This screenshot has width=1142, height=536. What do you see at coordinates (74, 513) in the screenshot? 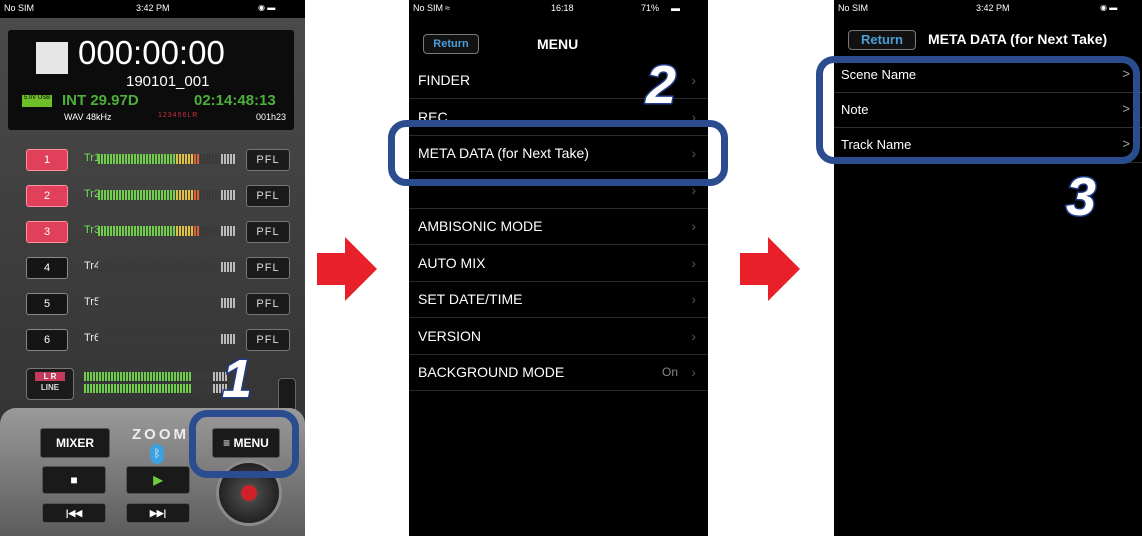
I see `rewind-button: |◀◀` at bounding box center [74, 513].